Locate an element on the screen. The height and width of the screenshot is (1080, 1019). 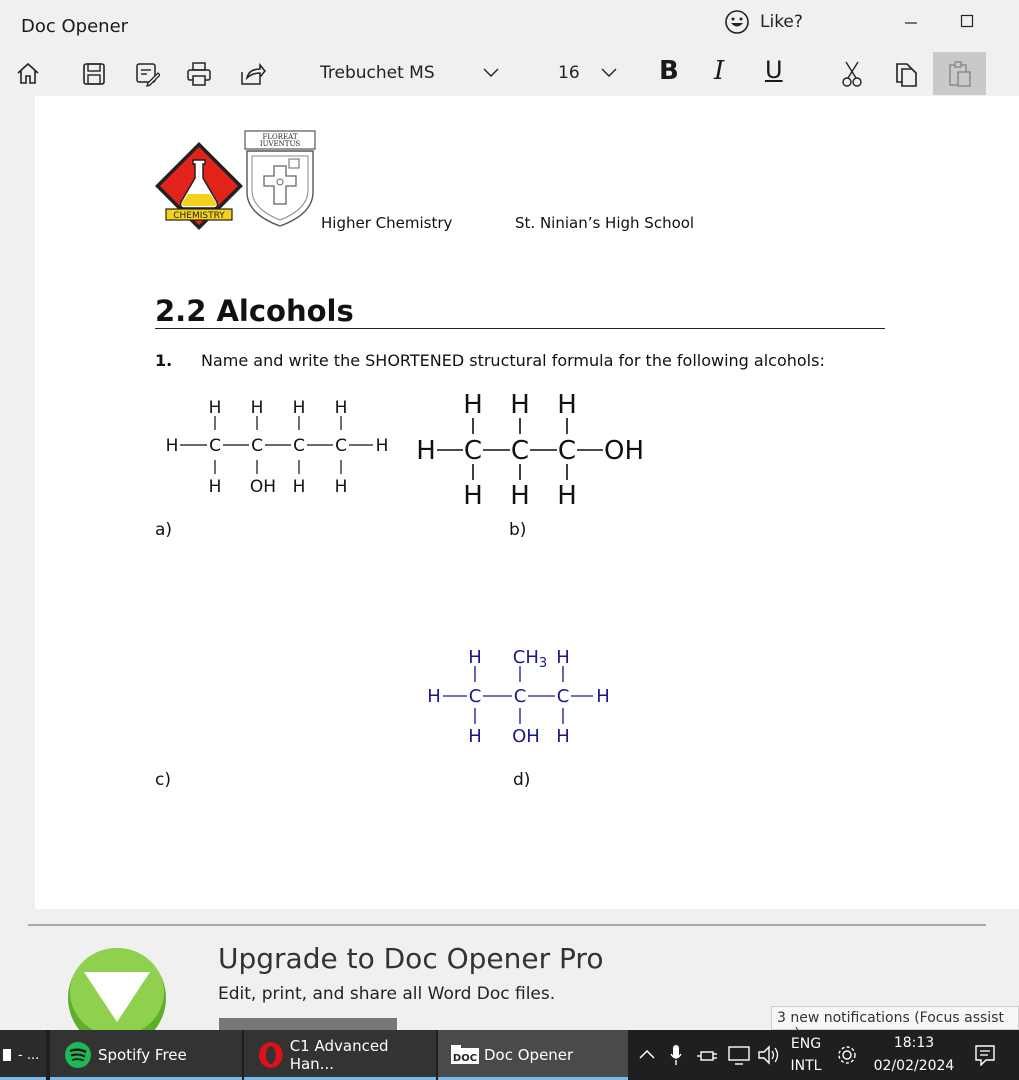
course-name: Higher Chemistry is located at coordinates (387, 223).